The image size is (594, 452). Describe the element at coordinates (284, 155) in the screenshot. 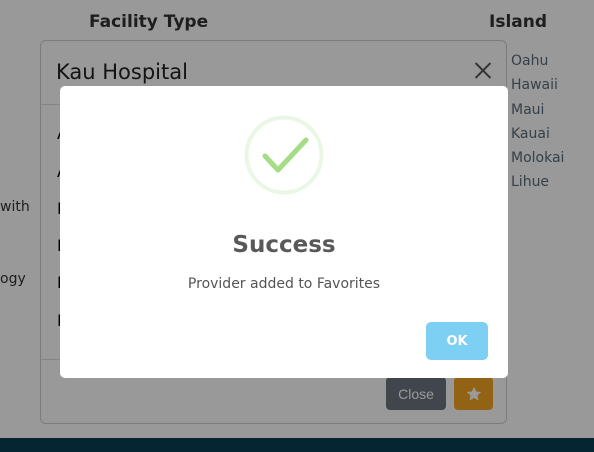

I see `success-check-icon` at that location.